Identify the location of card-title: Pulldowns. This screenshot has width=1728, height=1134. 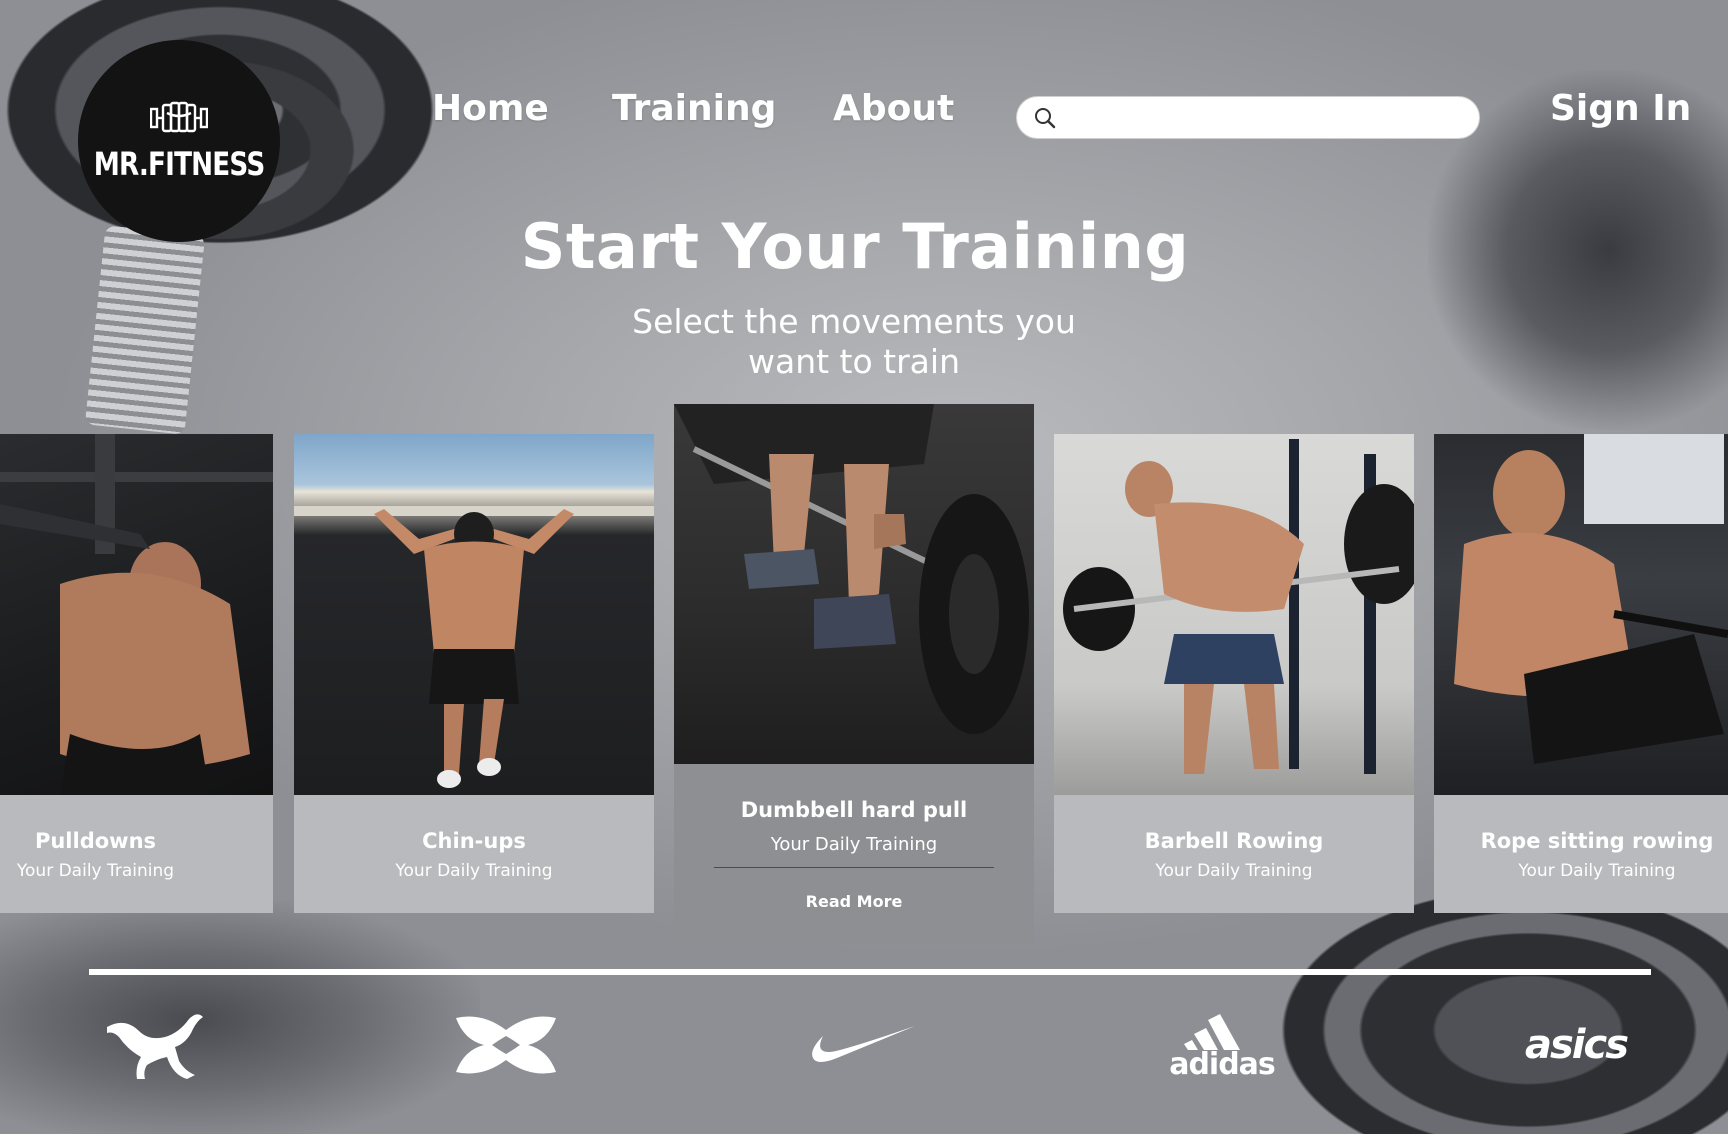
(95, 841).